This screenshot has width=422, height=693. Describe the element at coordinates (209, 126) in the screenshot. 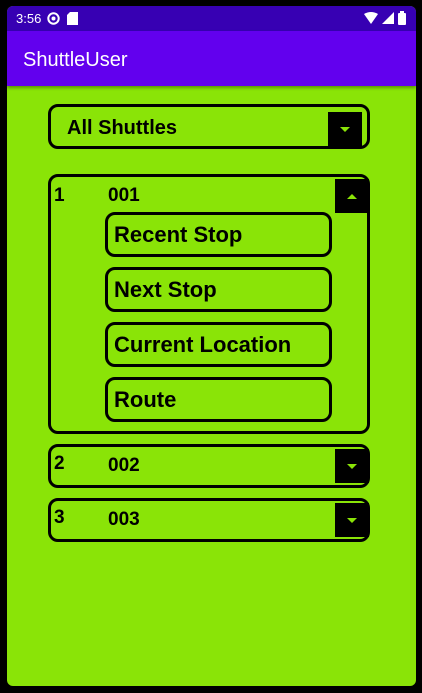

I see `shuttle-filter-dropdown: All Shuttles` at that location.